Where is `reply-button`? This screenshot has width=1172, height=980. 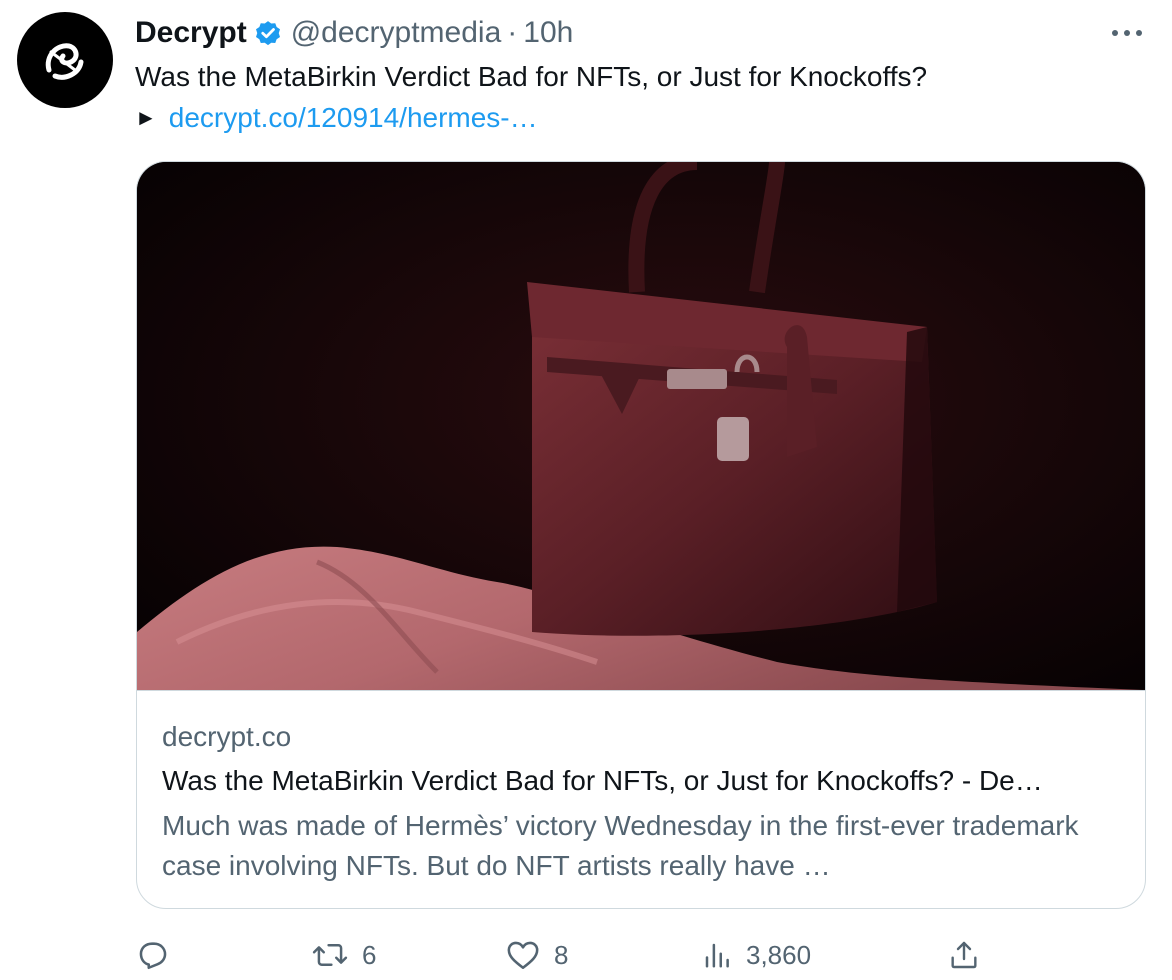 reply-button is located at coordinates (153, 955).